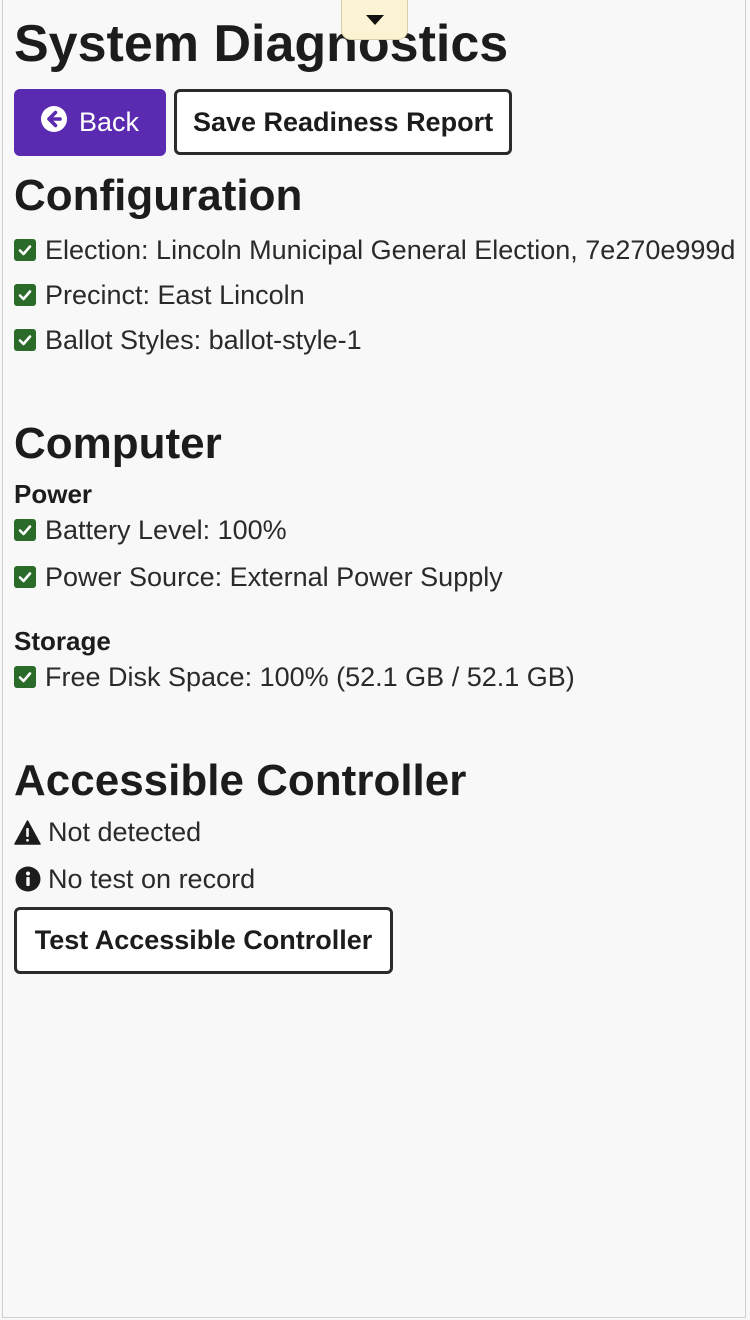 This screenshot has width=750, height=1320. I want to click on config-item-label: Ballot Styles: ballot-style-1, so click(203, 340).